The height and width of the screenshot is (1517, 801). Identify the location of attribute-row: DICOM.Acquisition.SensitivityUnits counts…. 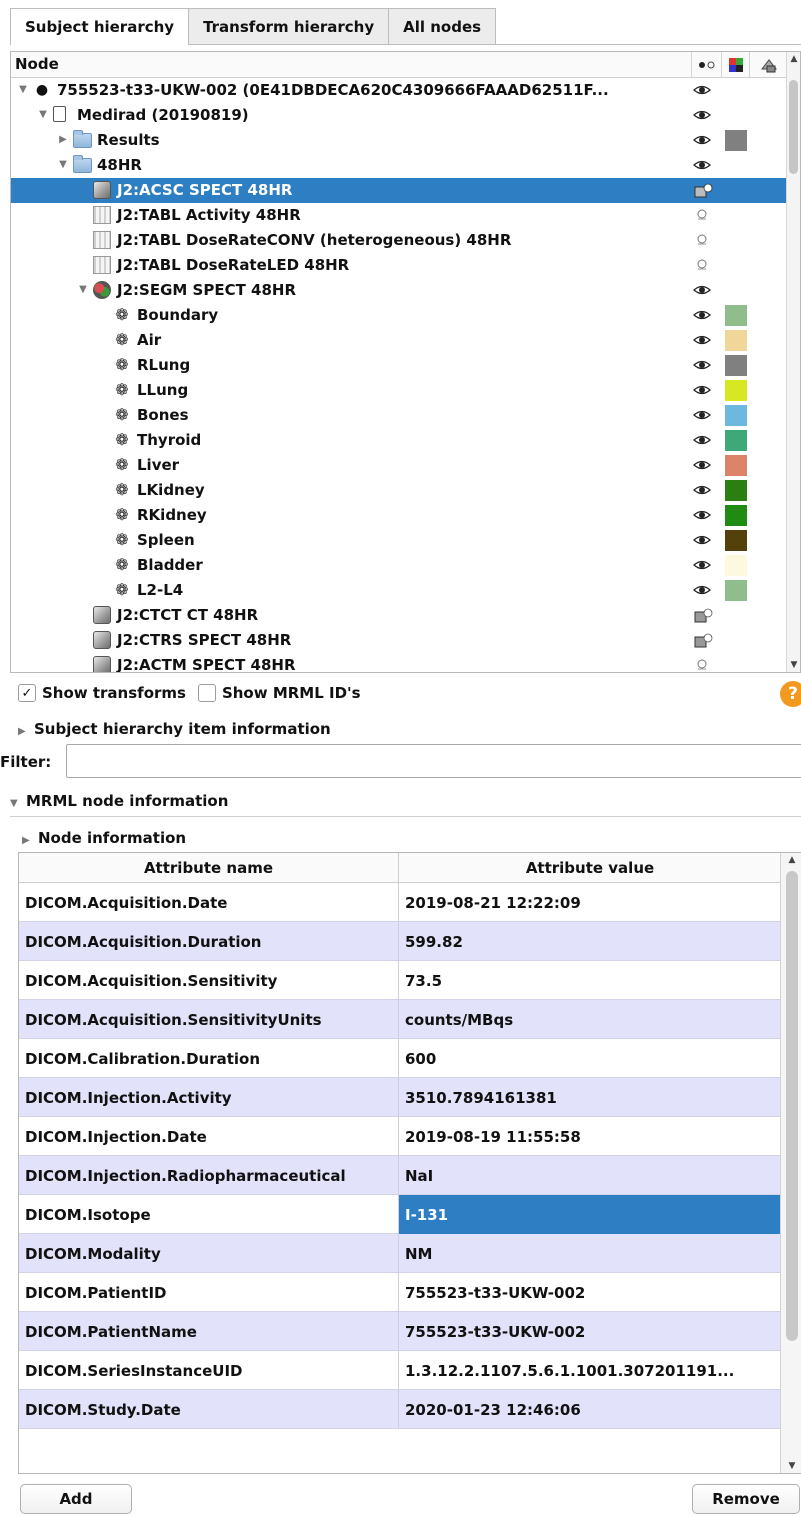
(400, 1019).